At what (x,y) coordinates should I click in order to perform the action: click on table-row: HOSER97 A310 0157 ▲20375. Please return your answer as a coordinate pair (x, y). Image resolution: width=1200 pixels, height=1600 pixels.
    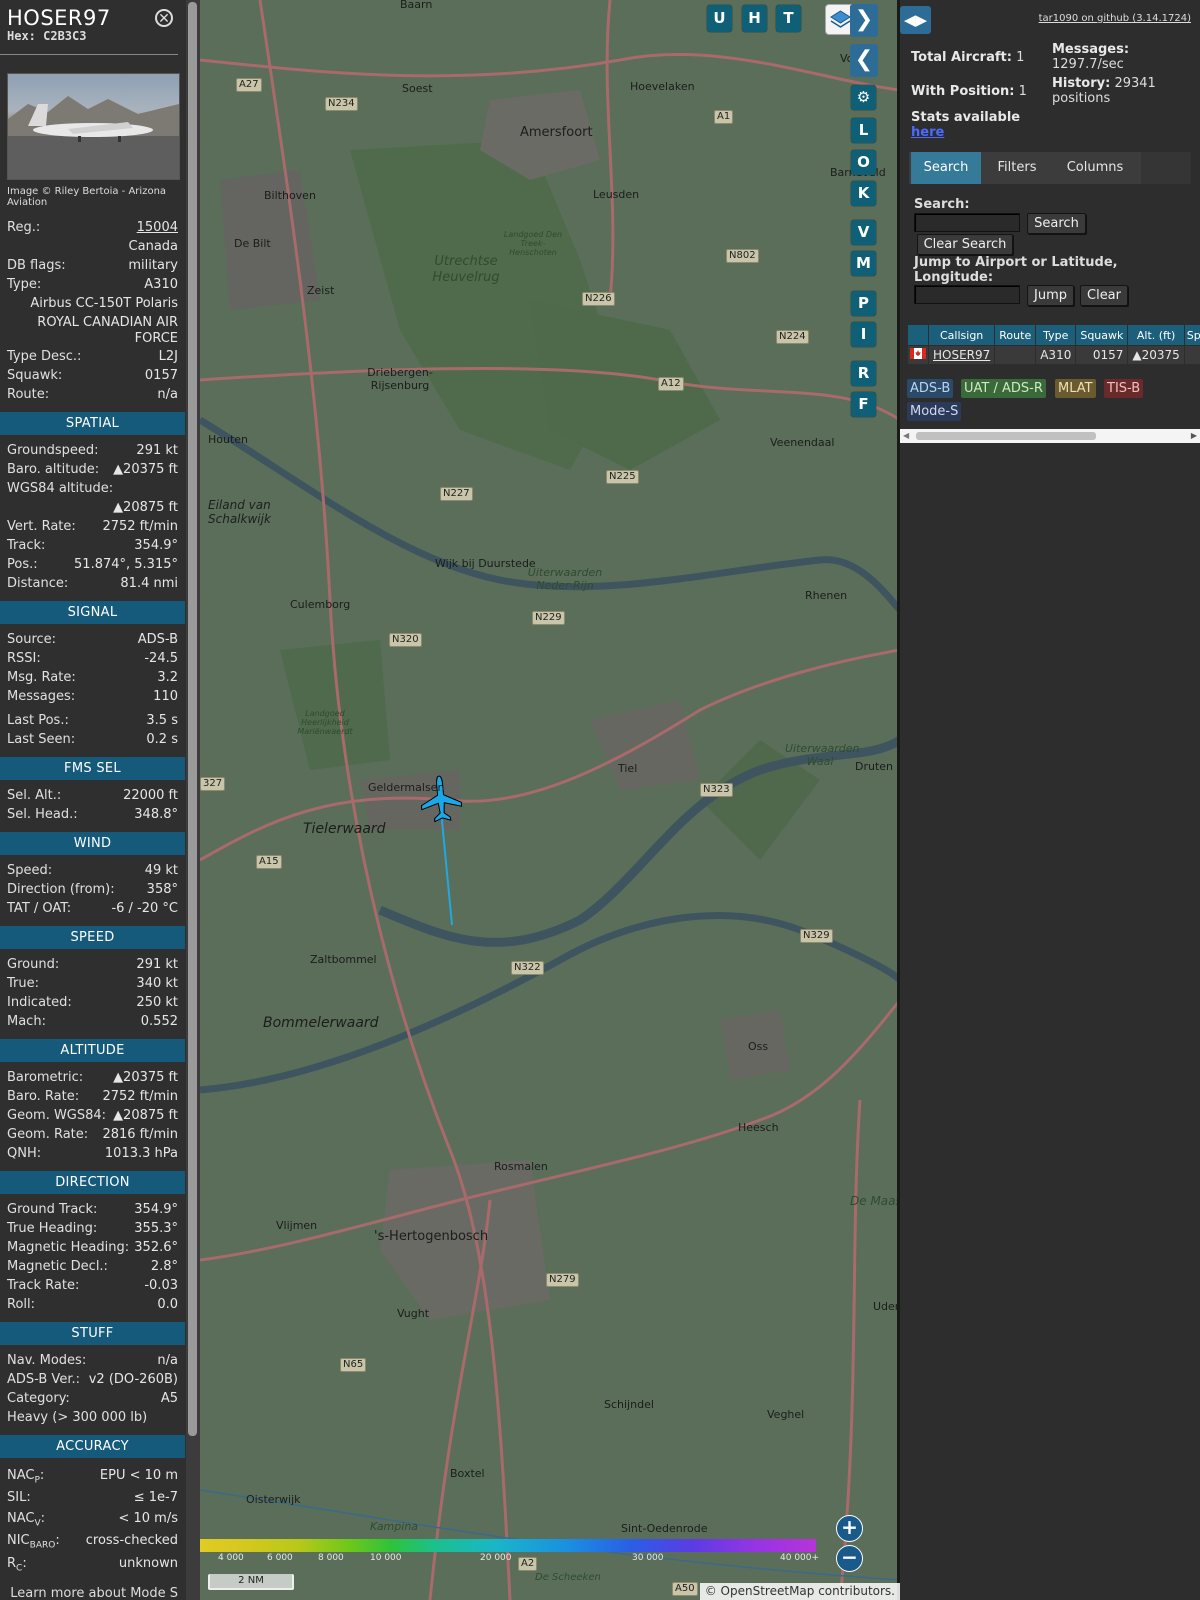
    Looking at the image, I should click on (1054, 355).